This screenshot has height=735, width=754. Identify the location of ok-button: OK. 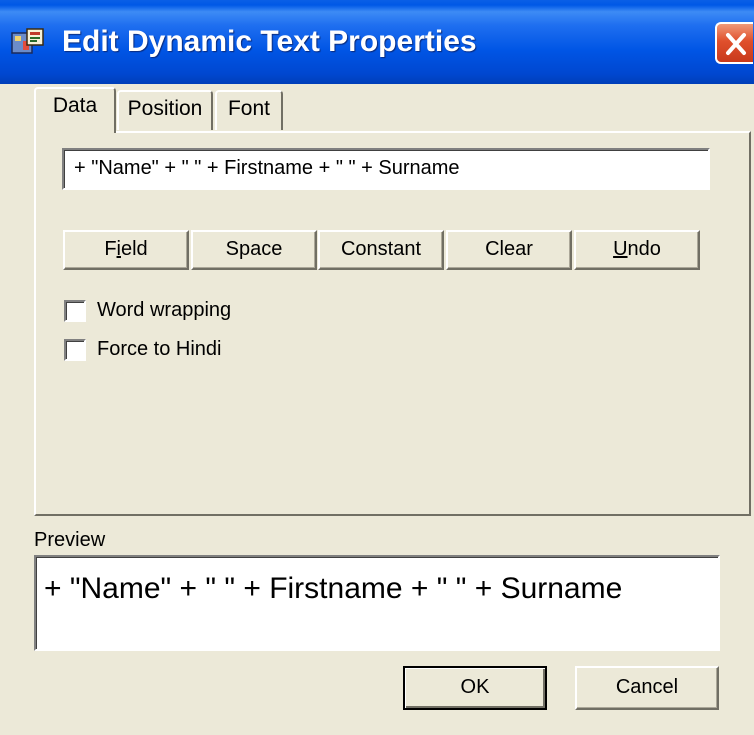
(475, 688).